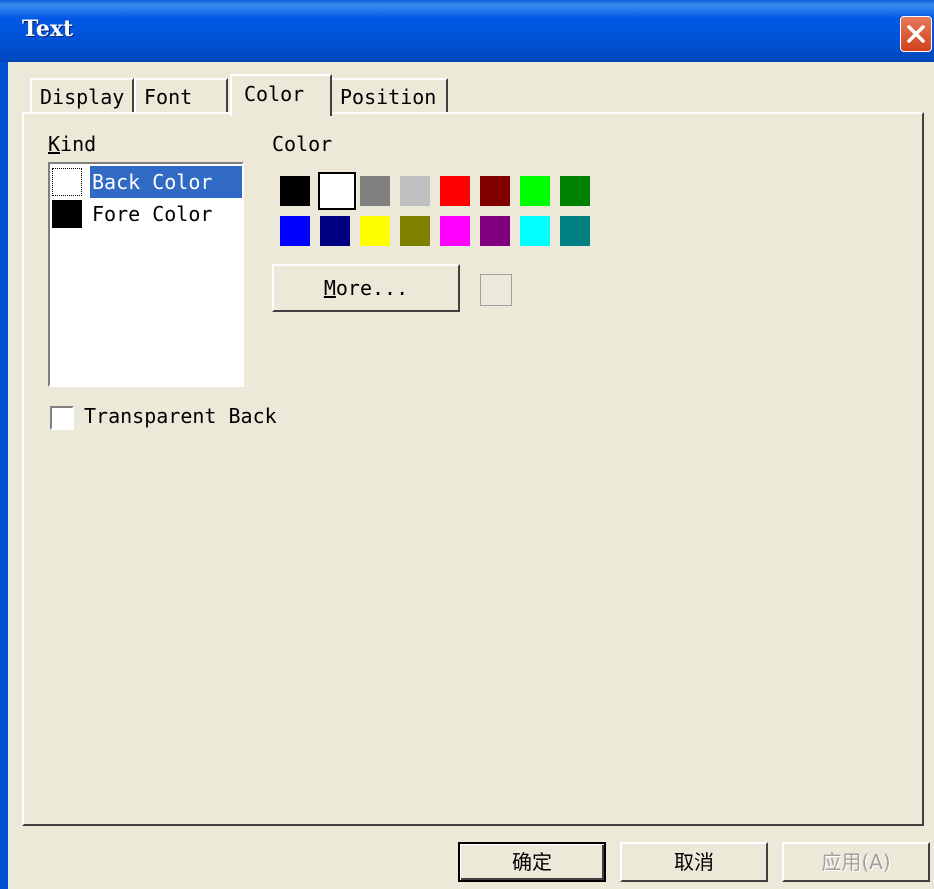  What do you see at coordinates (180, 416) in the screenshot?
I see `transparent-back-label: Transparent Back` at bounding box center [180, 416].